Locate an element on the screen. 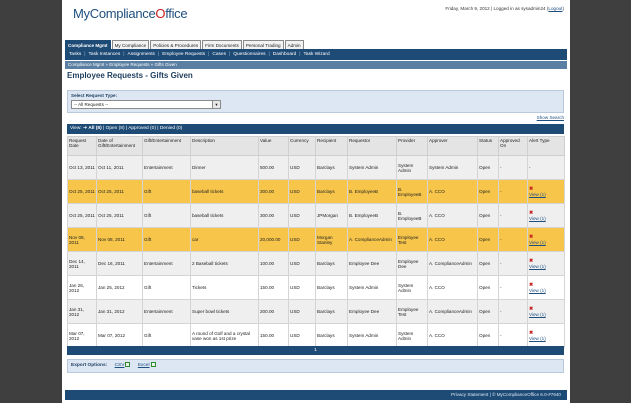 This screenshot has height=403, width=631. export-options: Export Options: CSV Excel is located at coordinates (315, 366).